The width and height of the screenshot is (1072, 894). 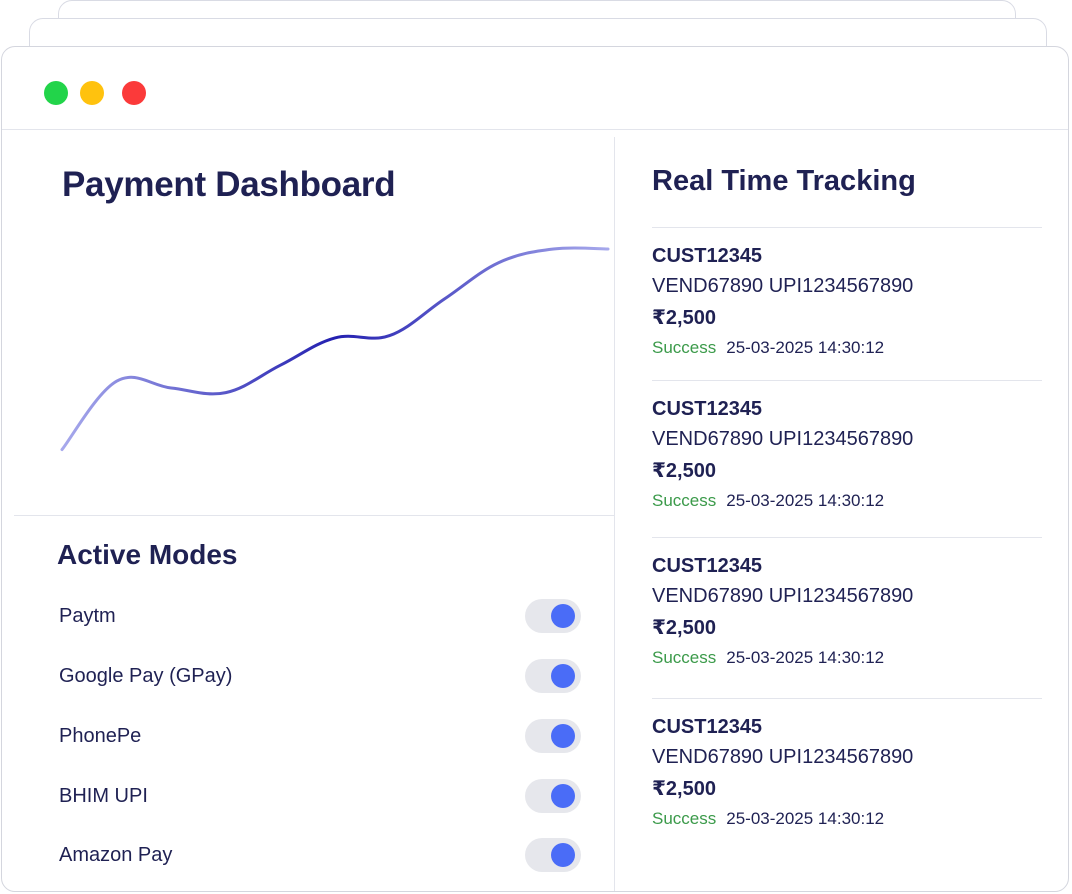 I want to click on window-dot-red, so click(x=134, y=93).